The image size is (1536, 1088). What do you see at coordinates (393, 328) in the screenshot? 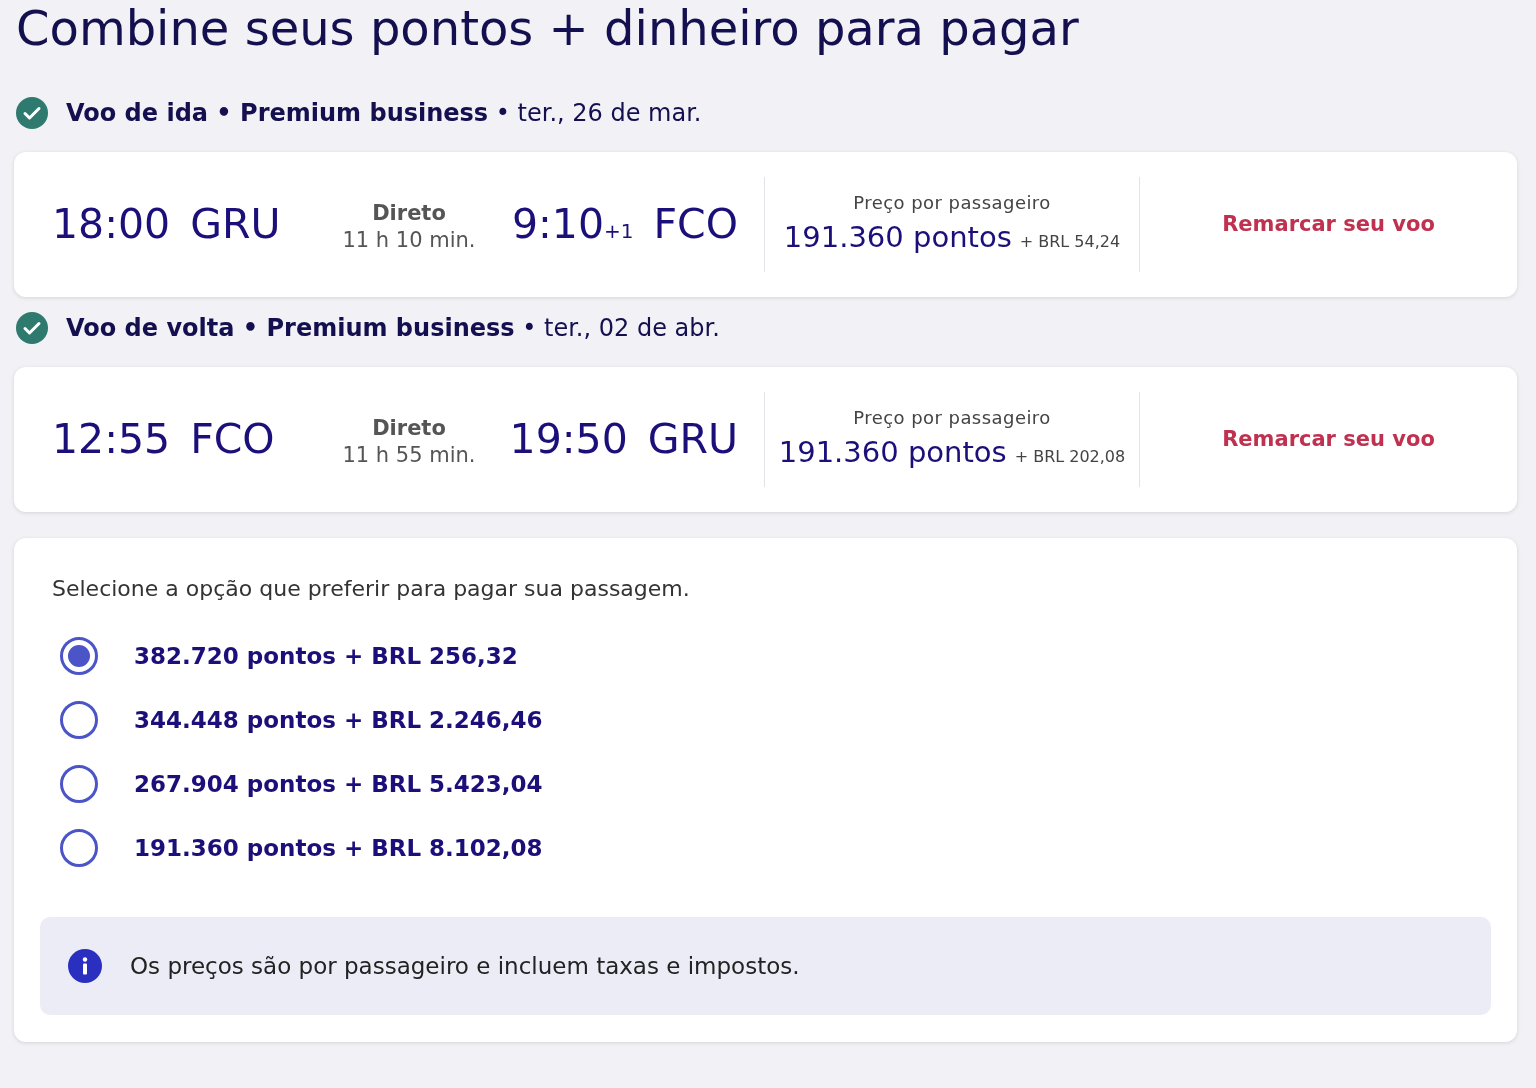
I see `flight-heading: Voo de volta • Premium business • ter., 02 de abr.` at bounding box center [393, 328].